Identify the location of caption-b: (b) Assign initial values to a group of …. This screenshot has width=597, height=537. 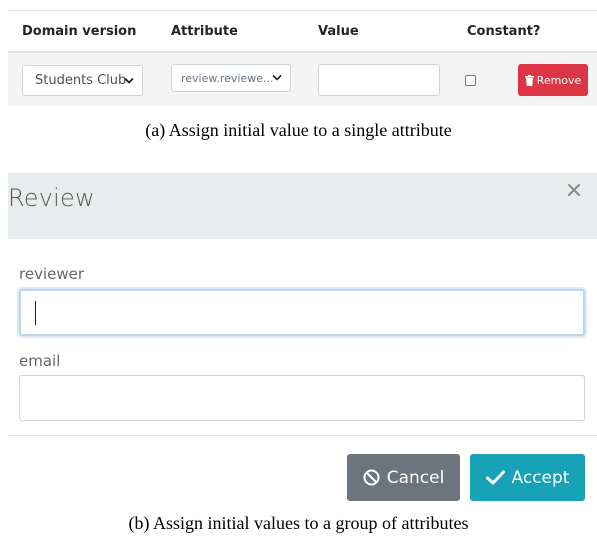
(298, 523).